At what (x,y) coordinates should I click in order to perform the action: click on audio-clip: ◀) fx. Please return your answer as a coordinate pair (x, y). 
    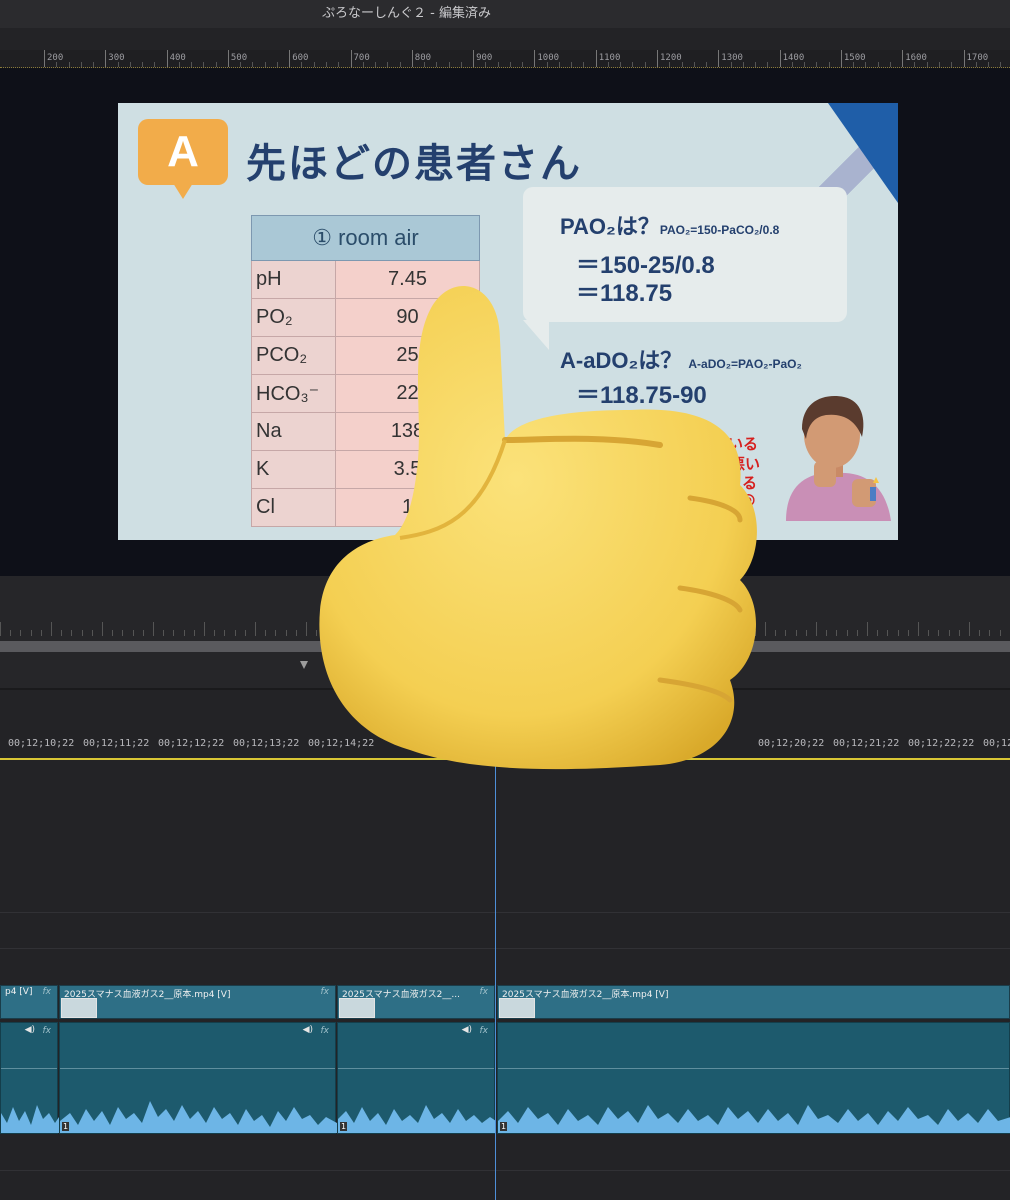
    Looking at the image, I should click on (29, 1078).